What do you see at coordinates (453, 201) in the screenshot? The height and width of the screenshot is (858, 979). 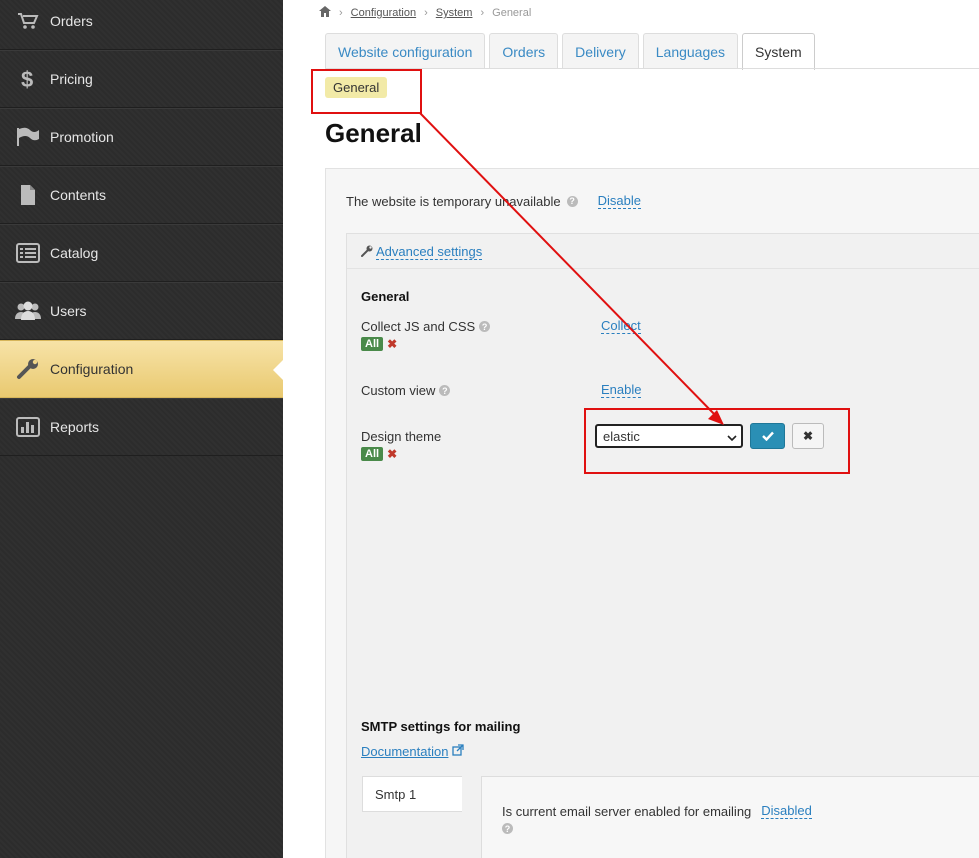 I see `website-unavailable-label: The website is temporary unavailable` at bounding box center [453, 201].